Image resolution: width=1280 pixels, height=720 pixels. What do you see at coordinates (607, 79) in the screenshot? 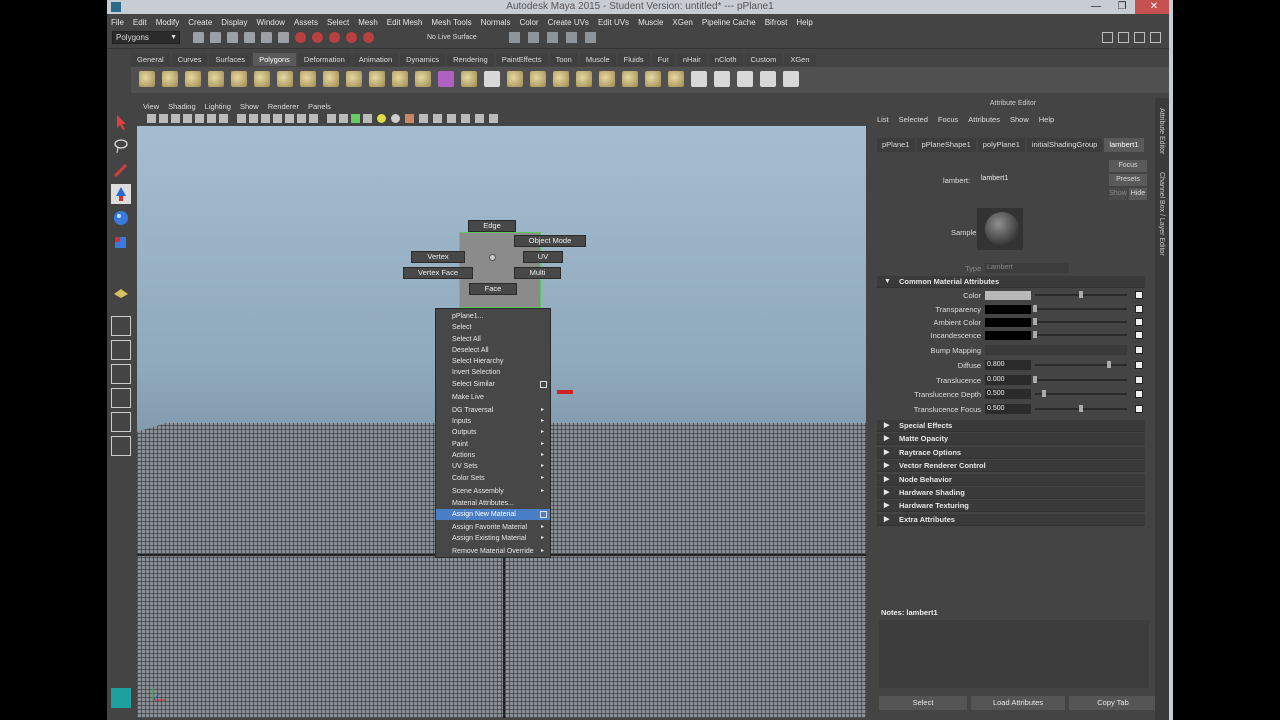
I see `multi-cut-icon` at bounding box center [607, 79].